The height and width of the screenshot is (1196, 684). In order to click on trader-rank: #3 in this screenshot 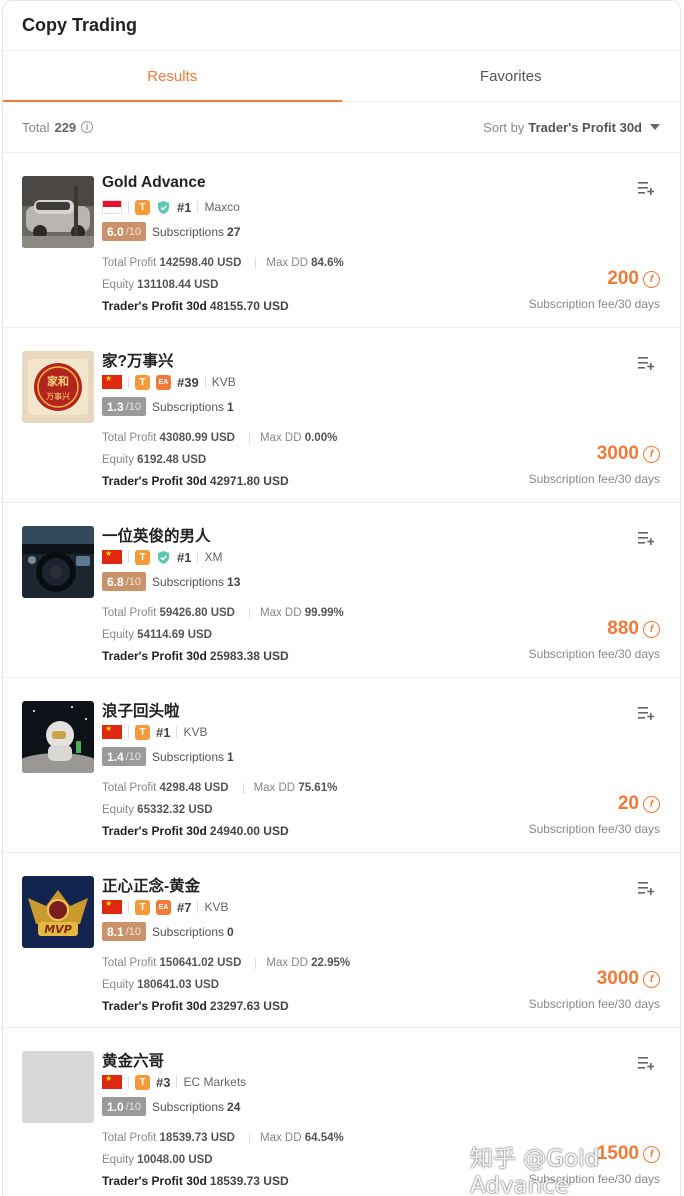, I will do `click(163, 1082)`.